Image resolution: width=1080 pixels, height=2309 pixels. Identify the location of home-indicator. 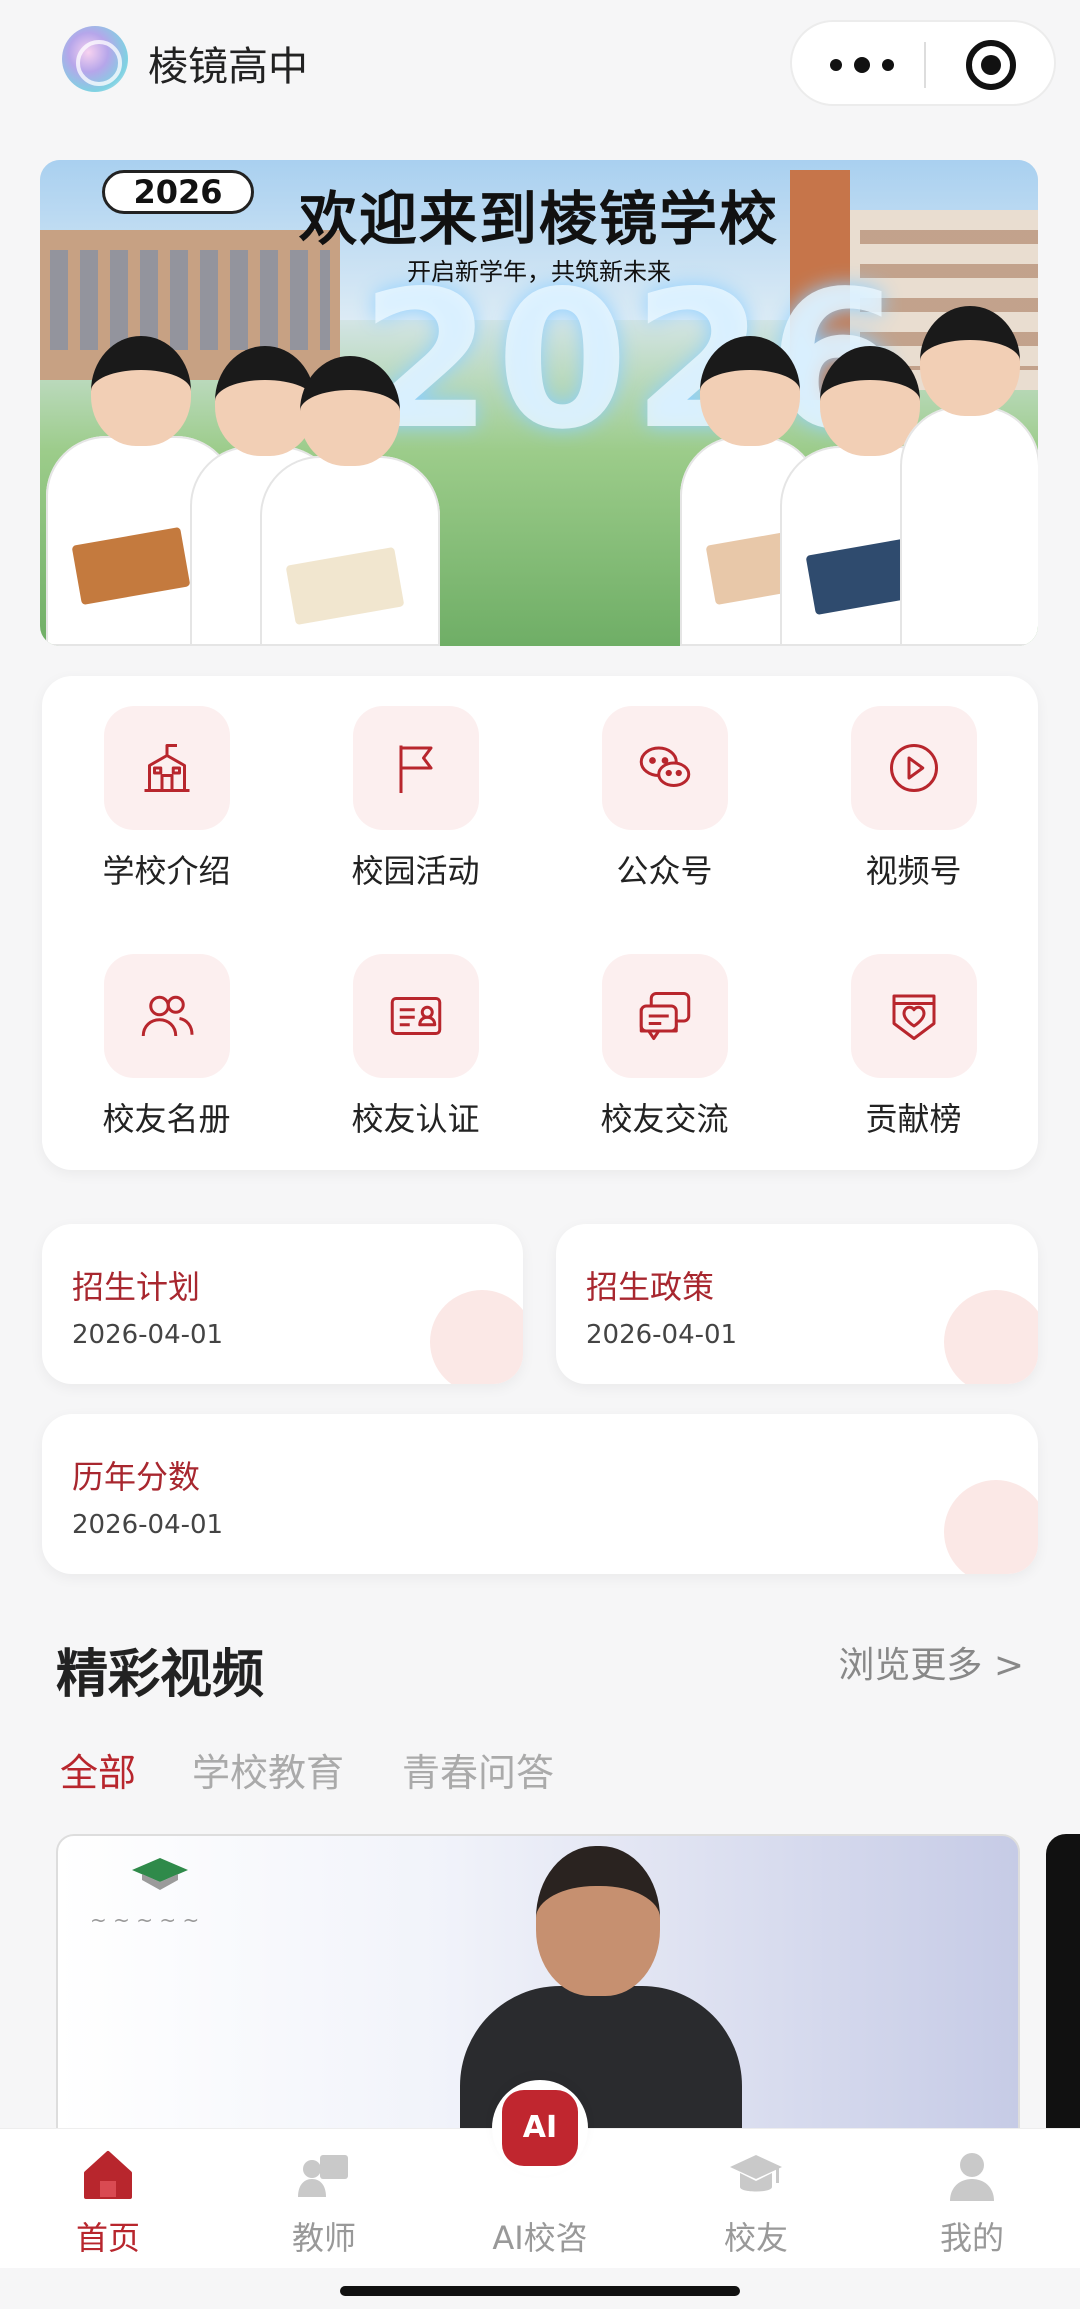
(540, 2291).